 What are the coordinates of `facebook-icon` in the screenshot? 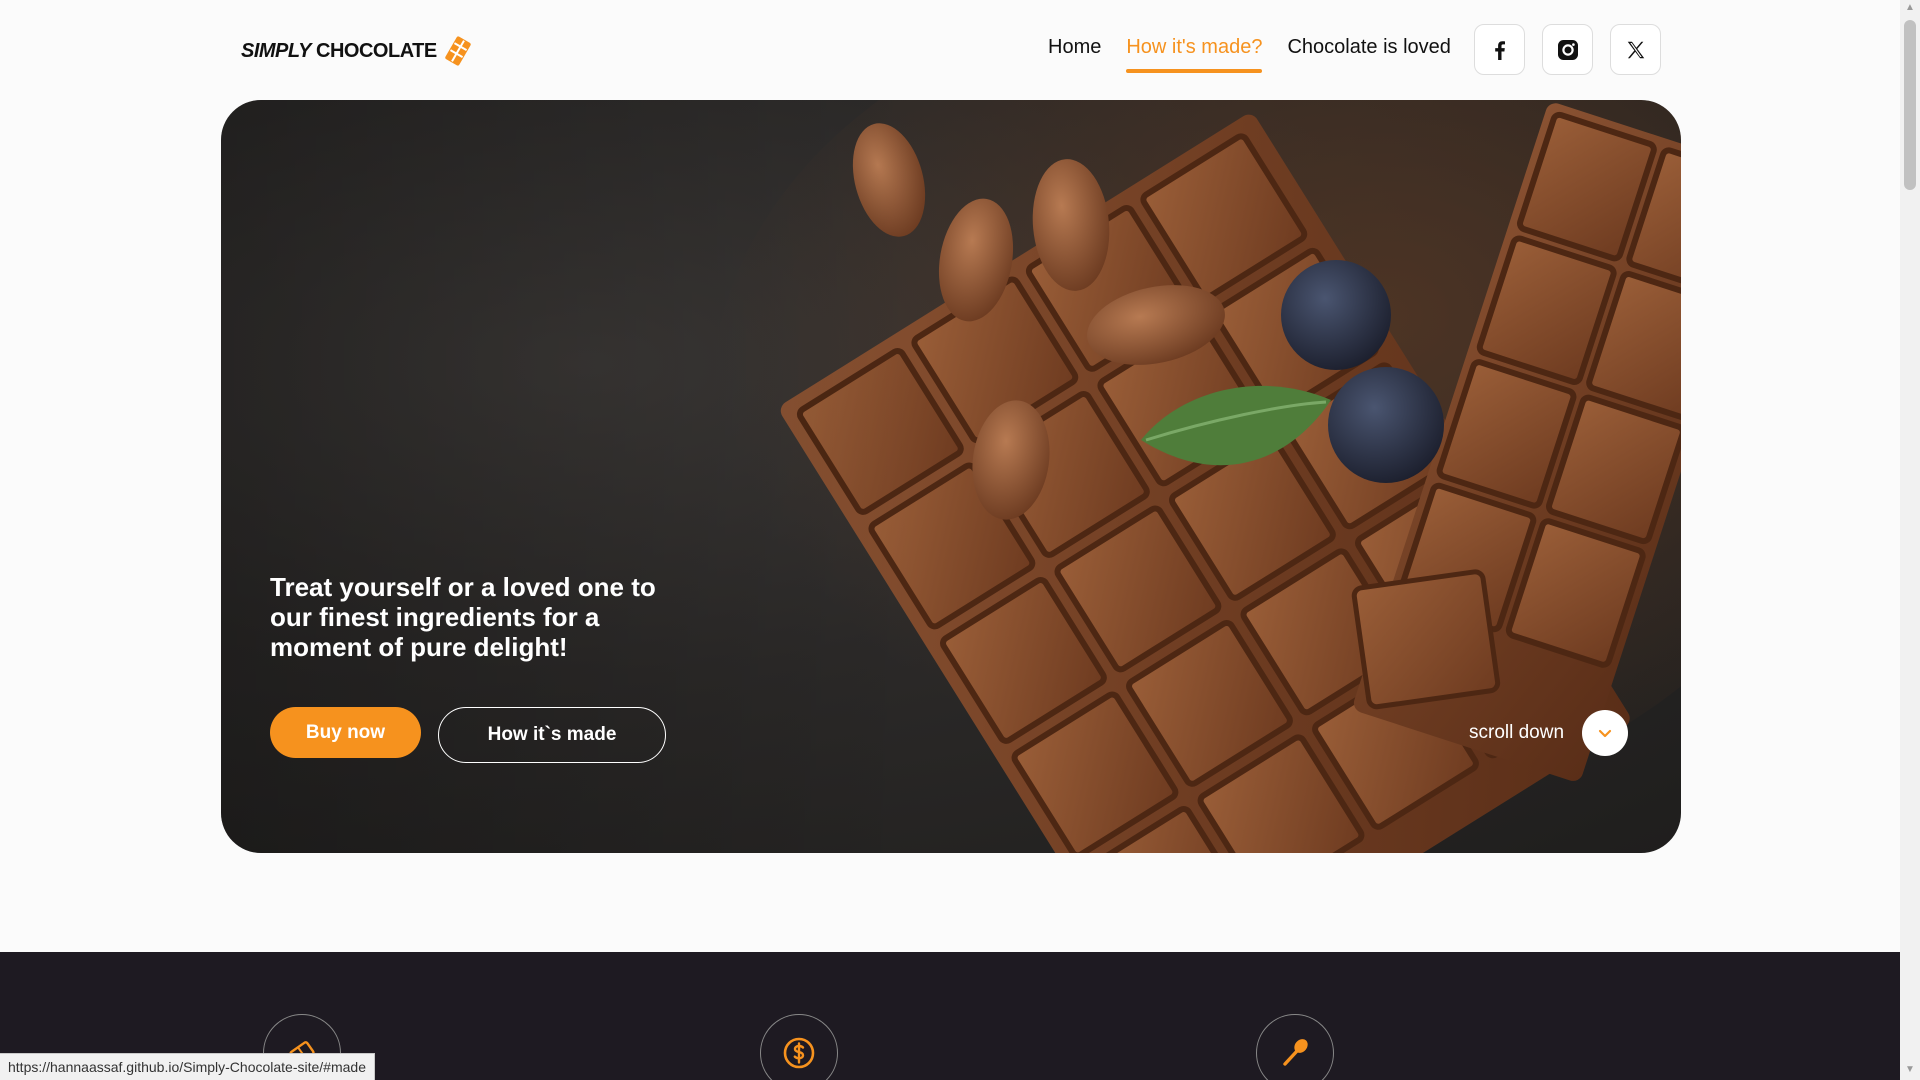 It's located at (1499, 50).